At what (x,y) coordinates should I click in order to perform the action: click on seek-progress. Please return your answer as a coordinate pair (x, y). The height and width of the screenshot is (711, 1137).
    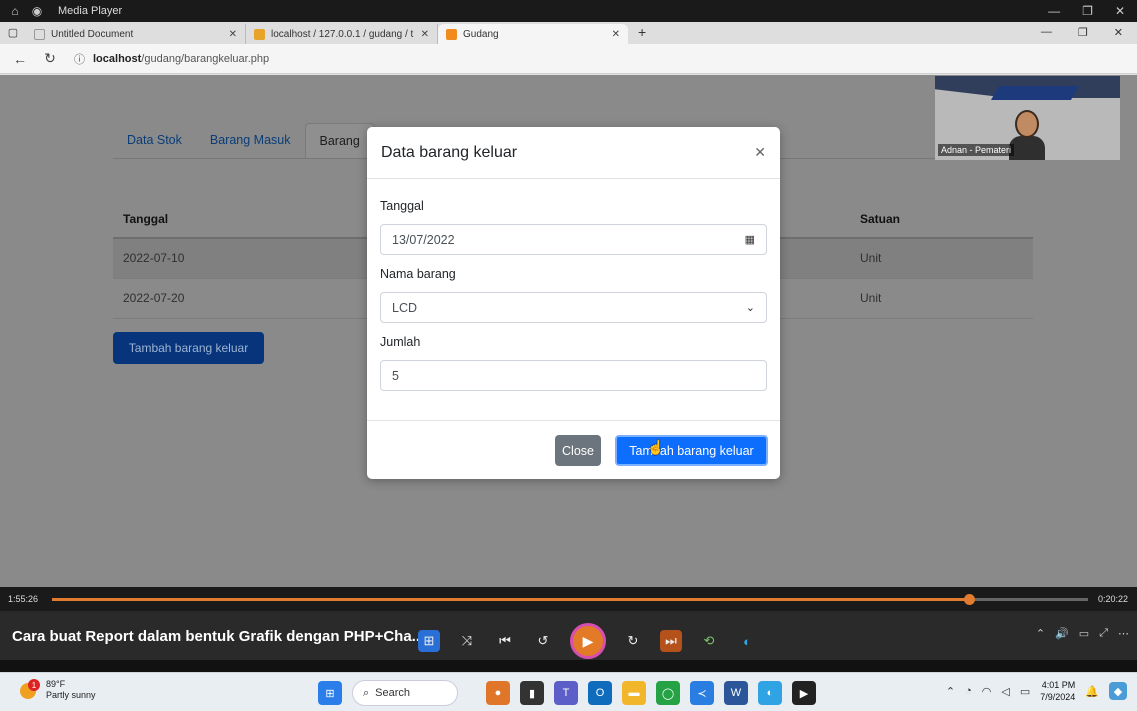
    Looking at the image, I should click on (510, 599).